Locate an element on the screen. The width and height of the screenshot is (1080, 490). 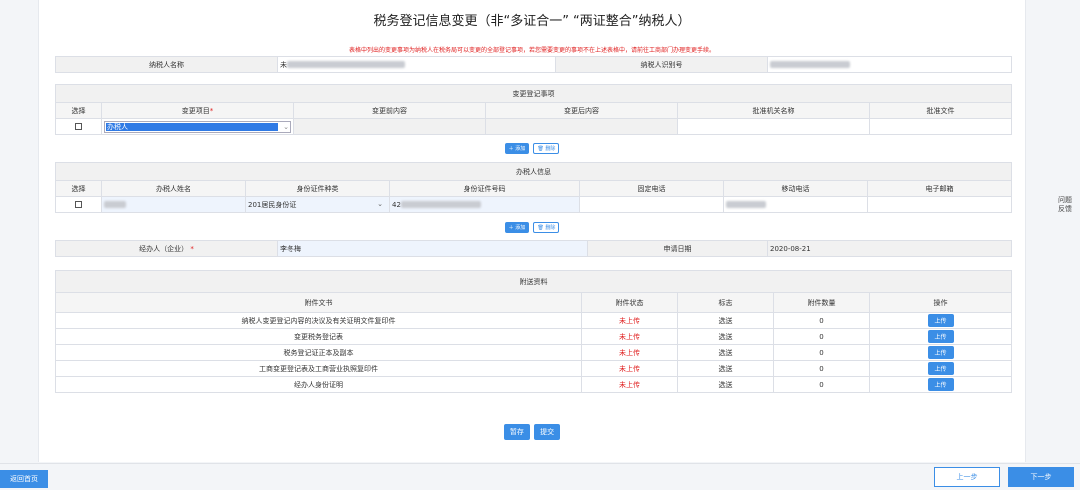
next-step-button: 下一步 is located at coordinates (1041, 477).